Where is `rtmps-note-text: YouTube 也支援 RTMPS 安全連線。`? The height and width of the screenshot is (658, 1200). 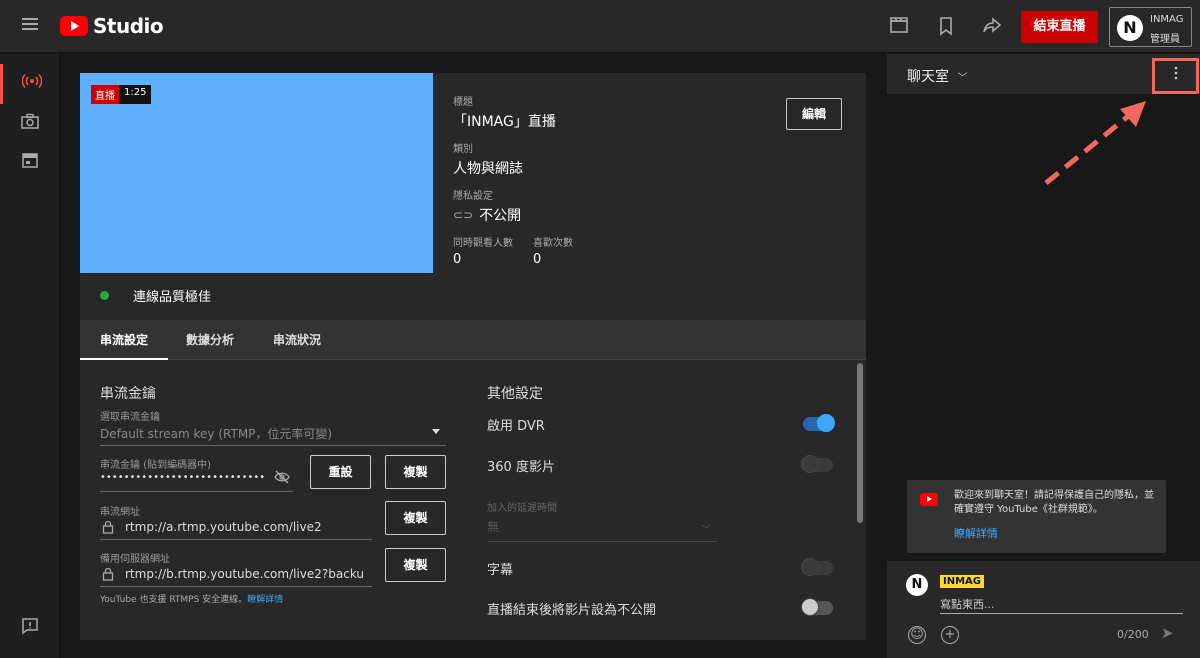 rtmps-note-text: YouTube 也支援 RTMPS 安全連線。 is located at coordinates (174, 600).